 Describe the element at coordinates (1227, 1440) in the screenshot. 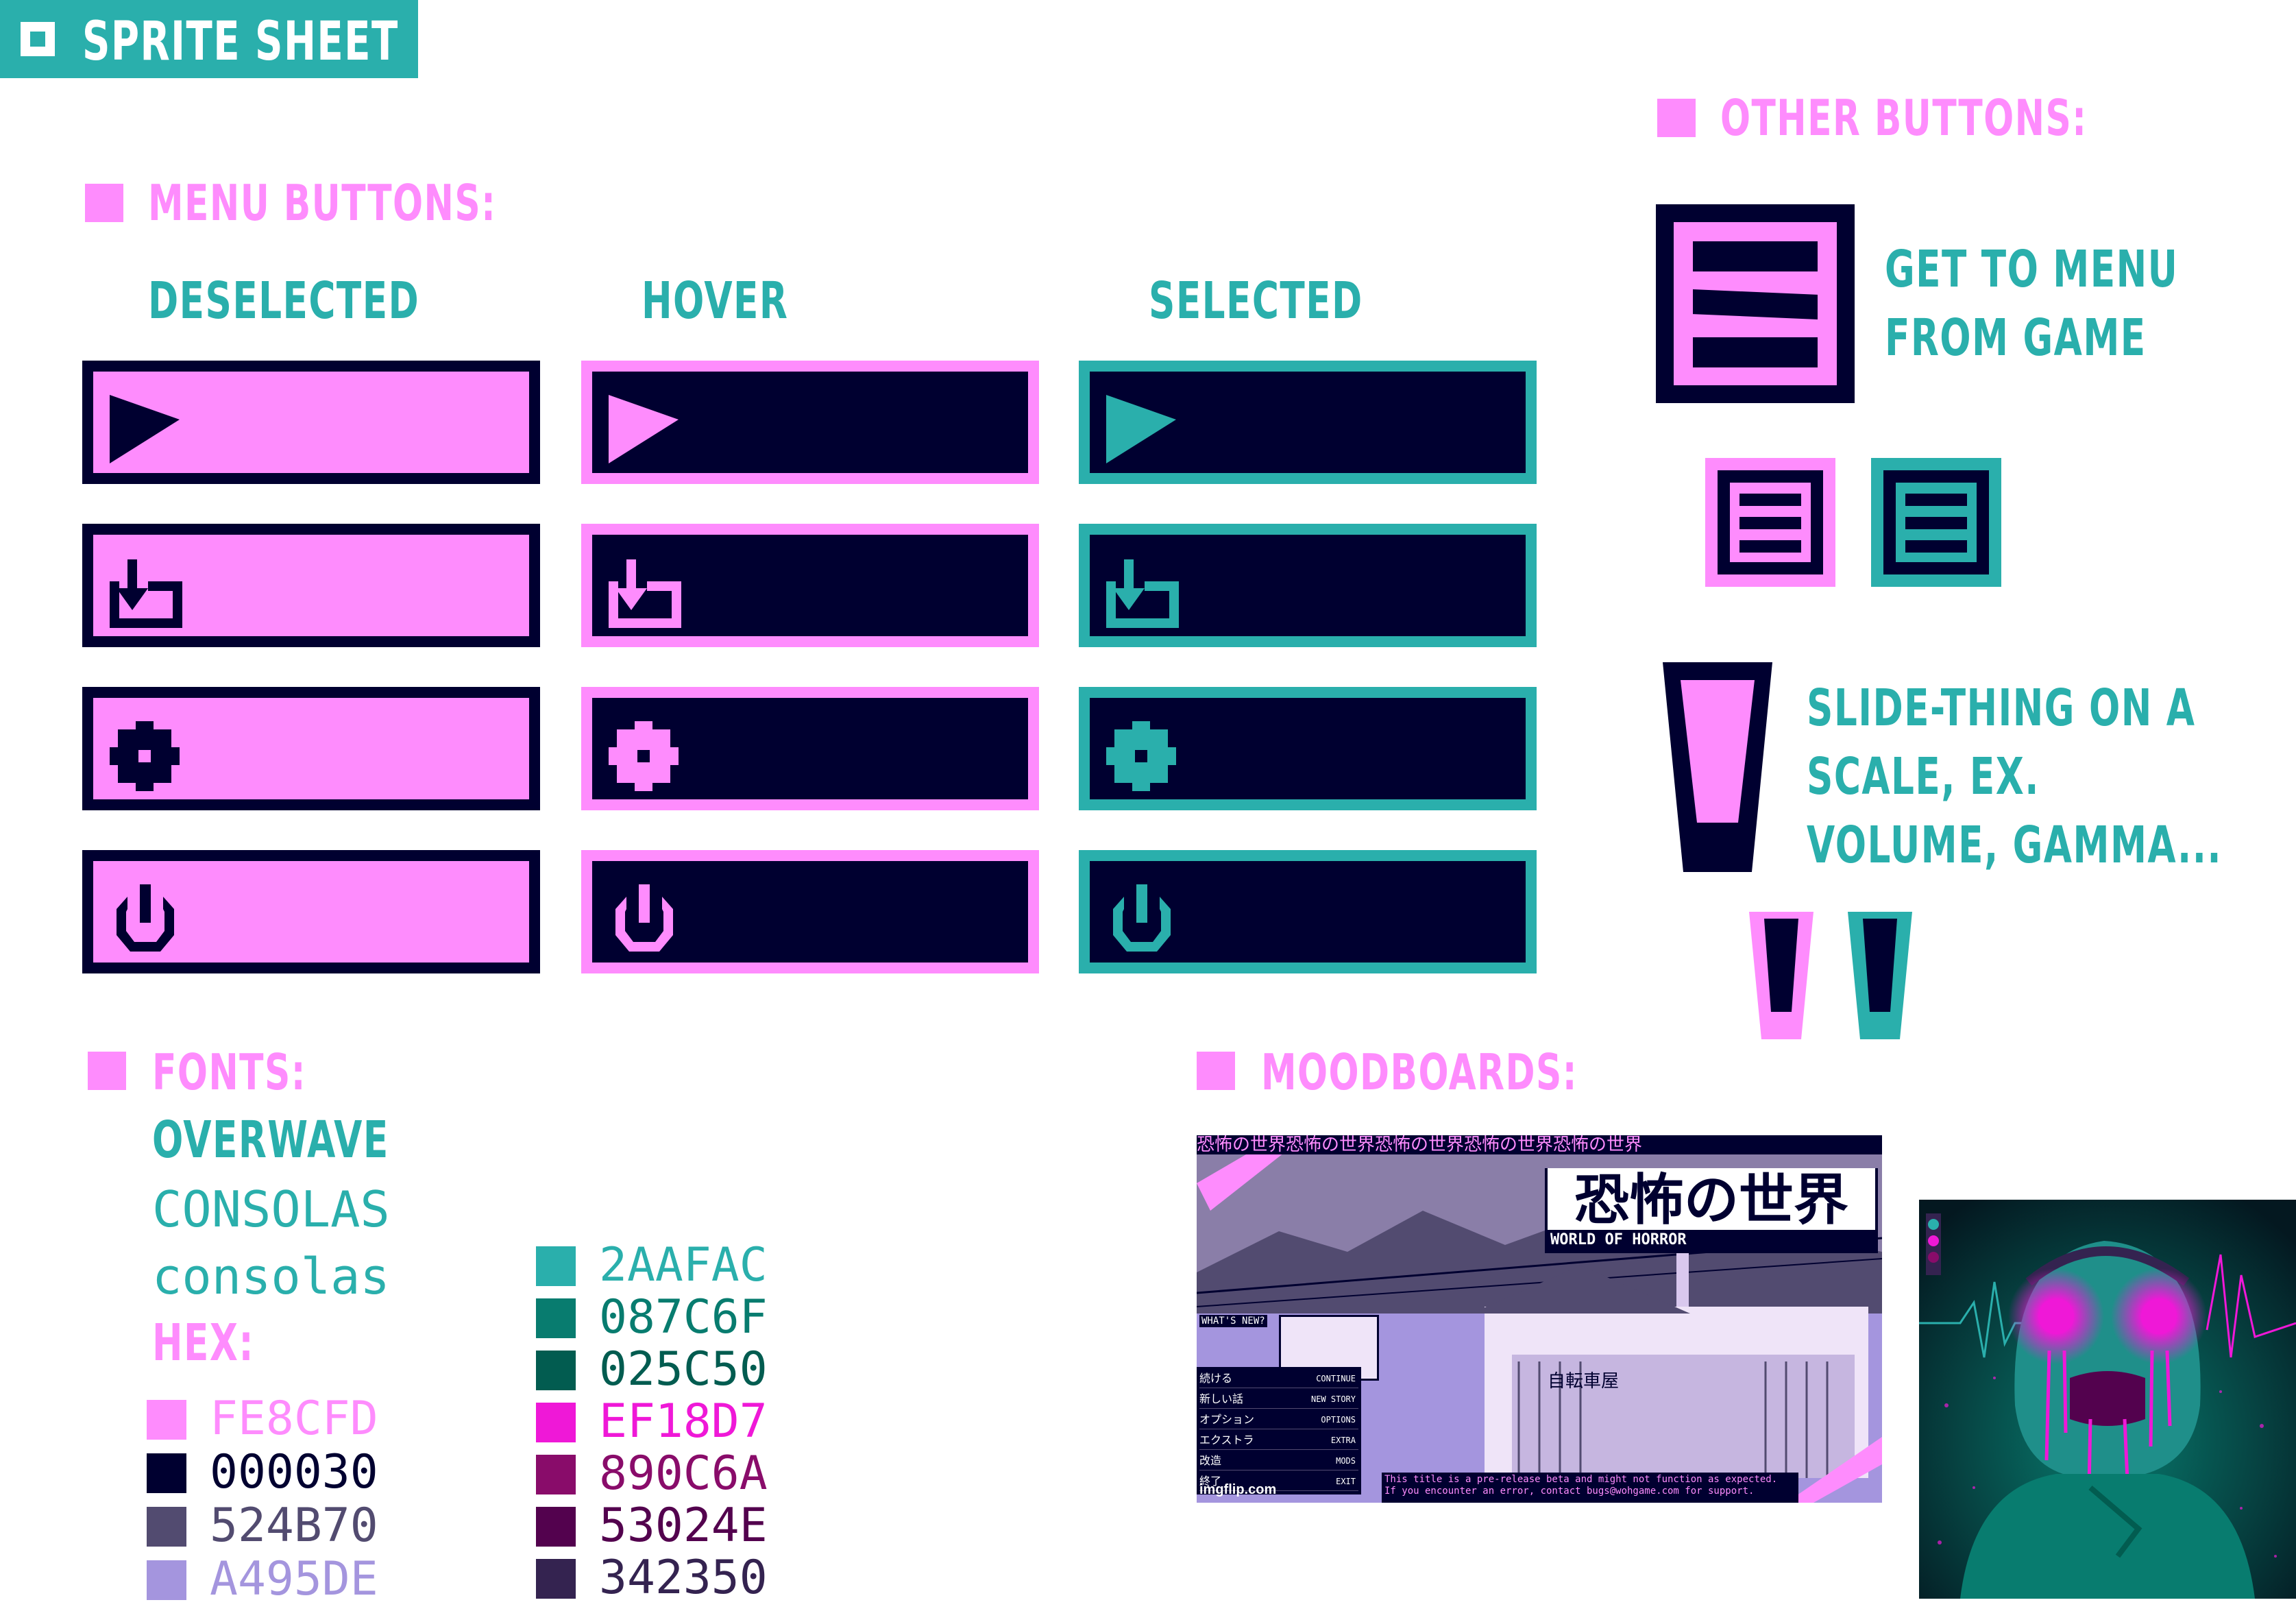

I see `game-menu-item-jp: エクストラ` at that location.